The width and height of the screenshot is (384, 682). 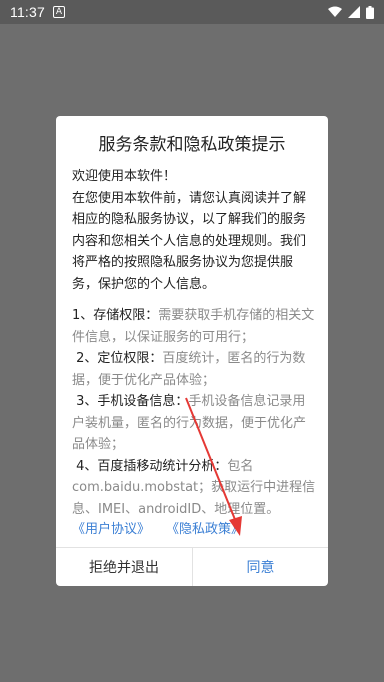 What do you see at coordinates (132, 401) in the screenshot?
I see `permission-head: 3、手机设备信息：` at bounding box center [132, 401].